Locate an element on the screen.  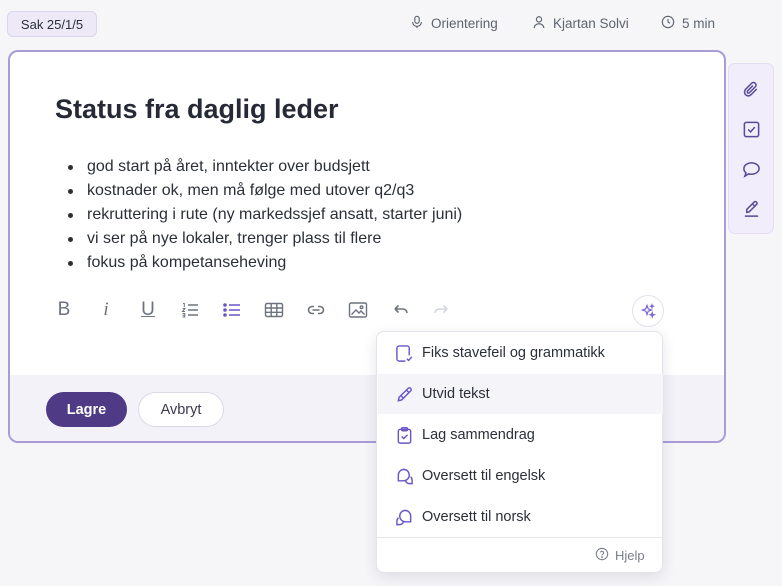
comment-icon is located at coordinates (751, 169).